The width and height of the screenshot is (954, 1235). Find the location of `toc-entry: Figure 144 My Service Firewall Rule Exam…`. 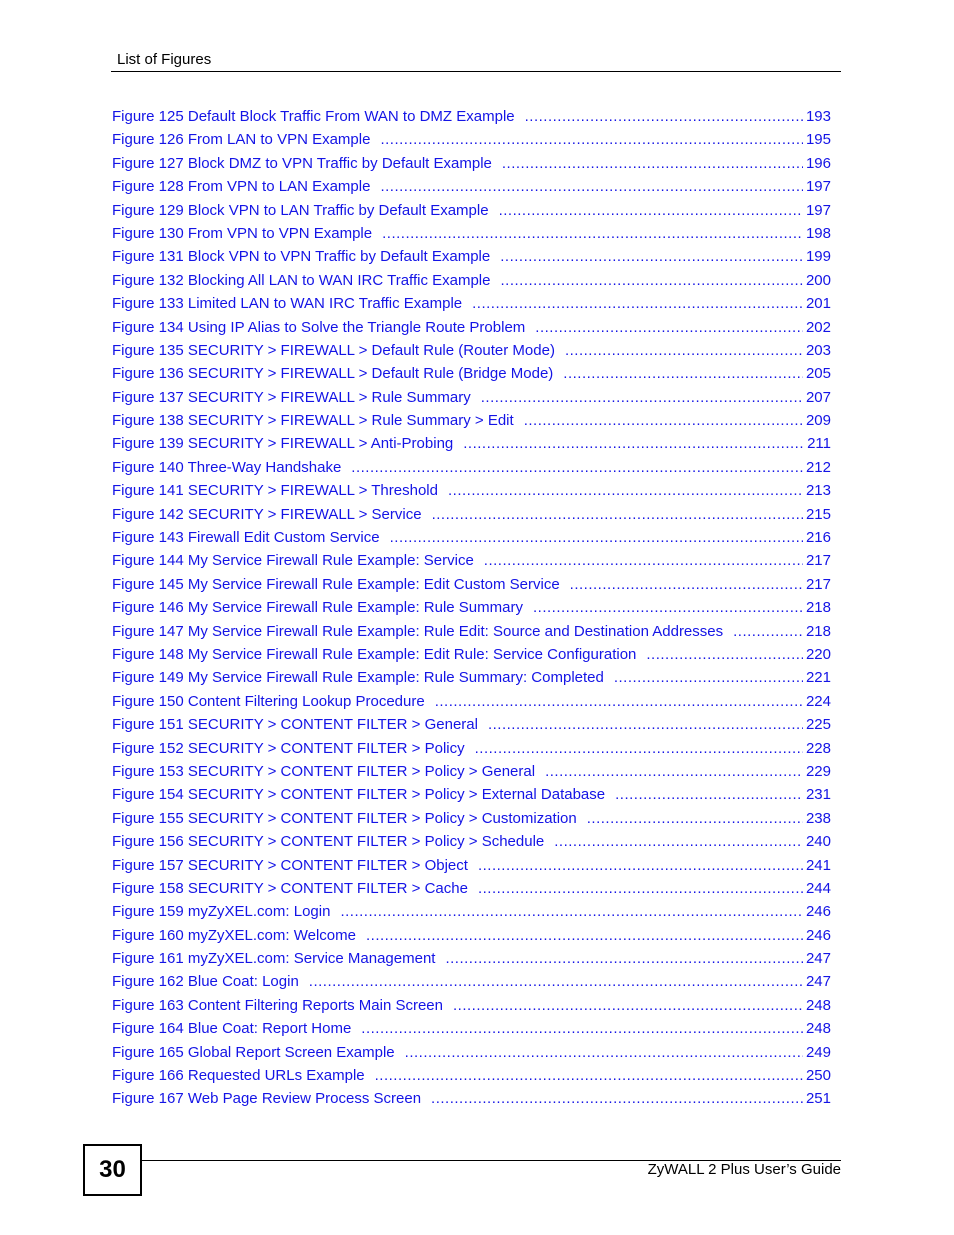

toc-entry: Figure 144 My Service Firewall Rule Exam… is located at coordinates (471, 562).